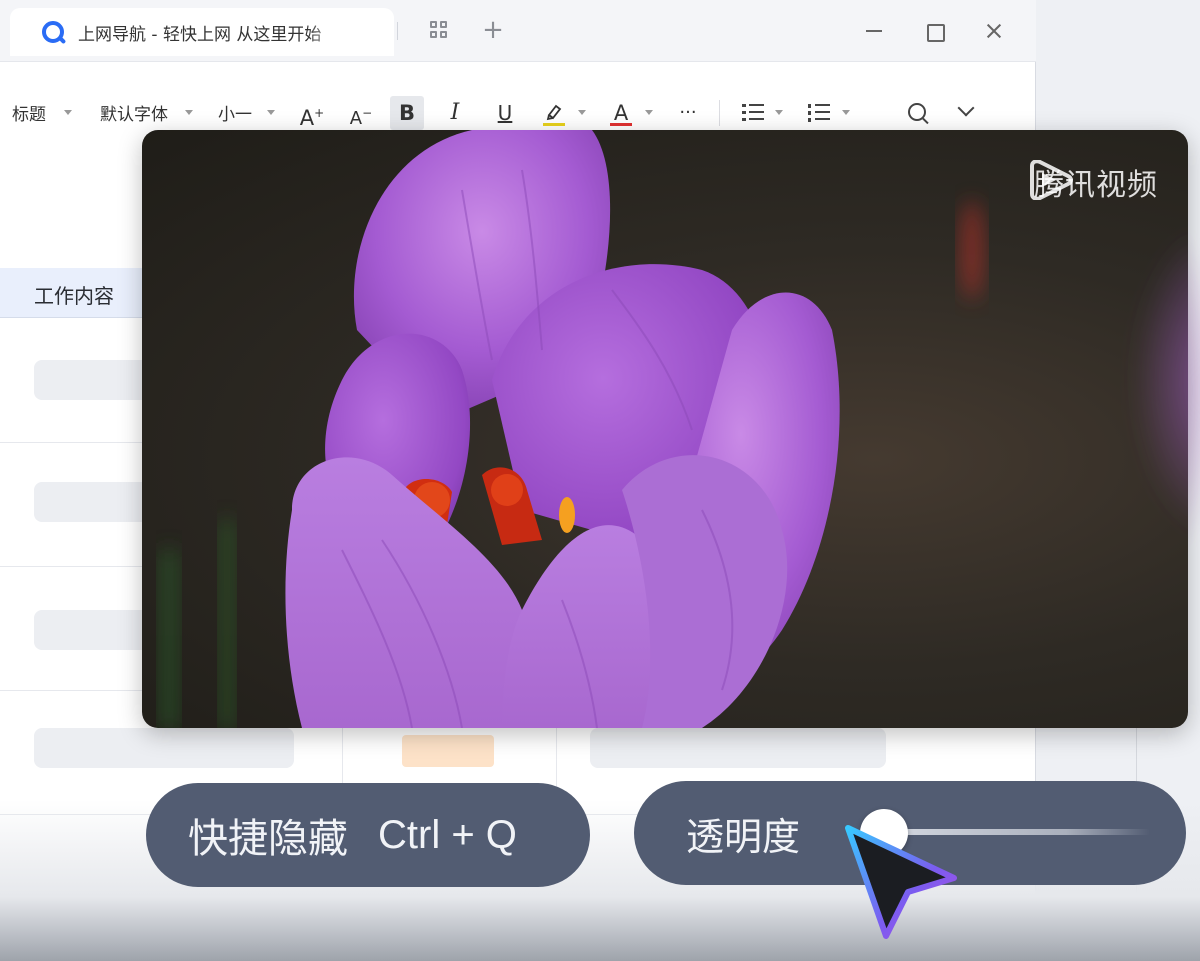 Image resolution: width=1200 pixels, height=961 pixels. What do you see at coordinates (917, 112) in the screenshot?
I see `search-icon` at bounding box center [917, 112].